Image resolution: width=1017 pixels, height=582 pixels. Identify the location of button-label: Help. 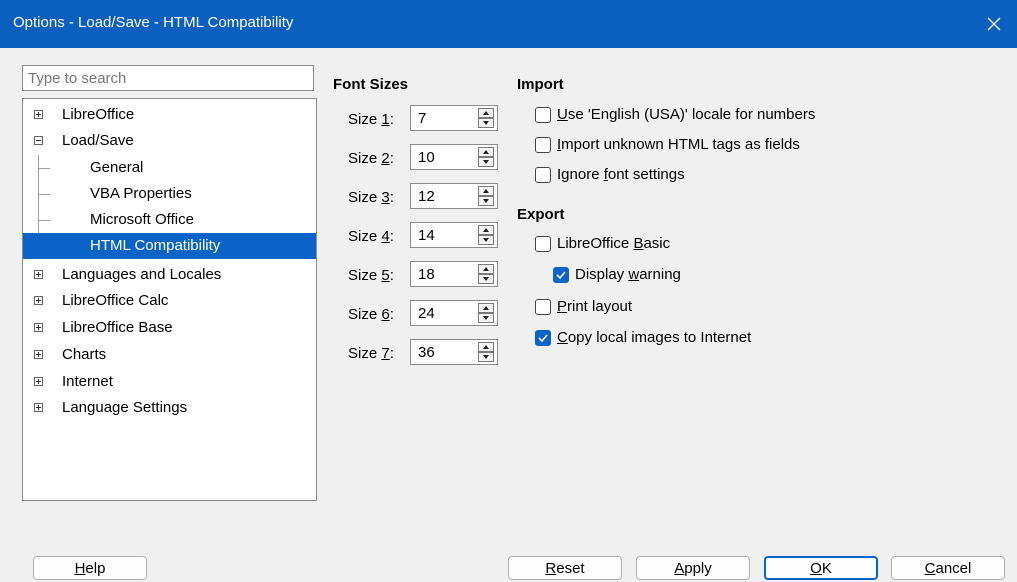
(90, 568).